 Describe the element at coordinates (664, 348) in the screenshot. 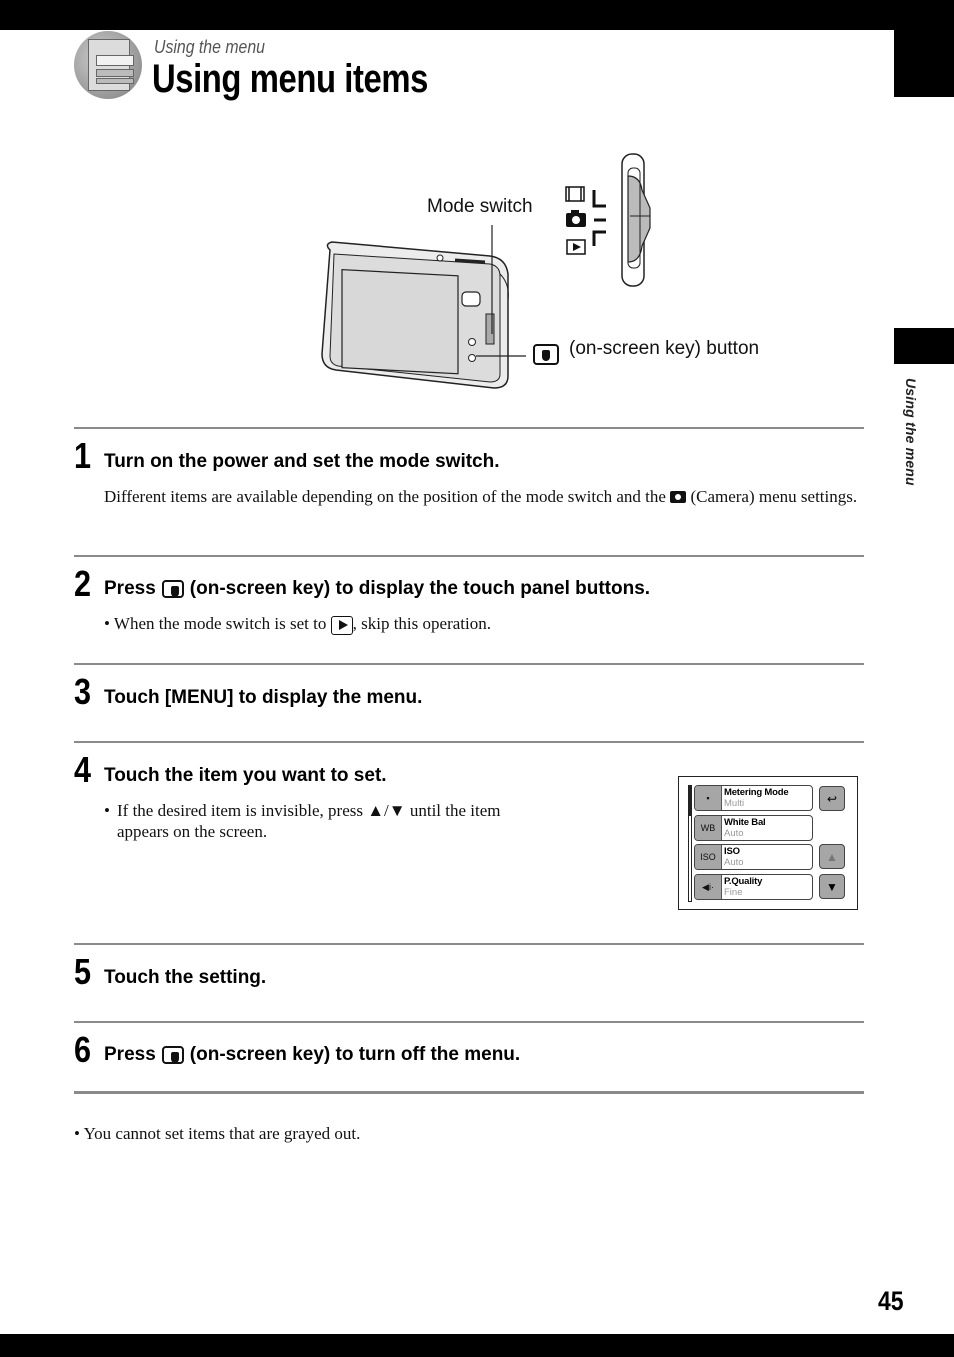

I see `on-screen-key-label: (on-screen key) button` at that location.